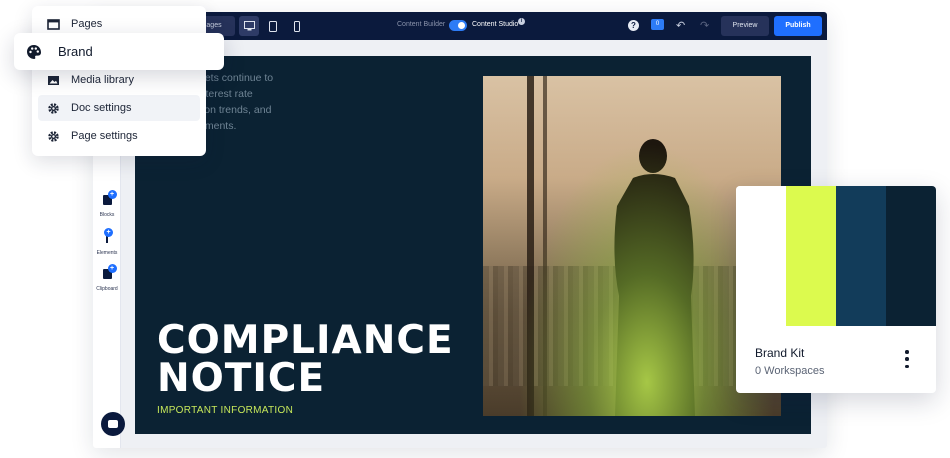  I want to click on content-builder-label: Content Builder, so click(421, 24).